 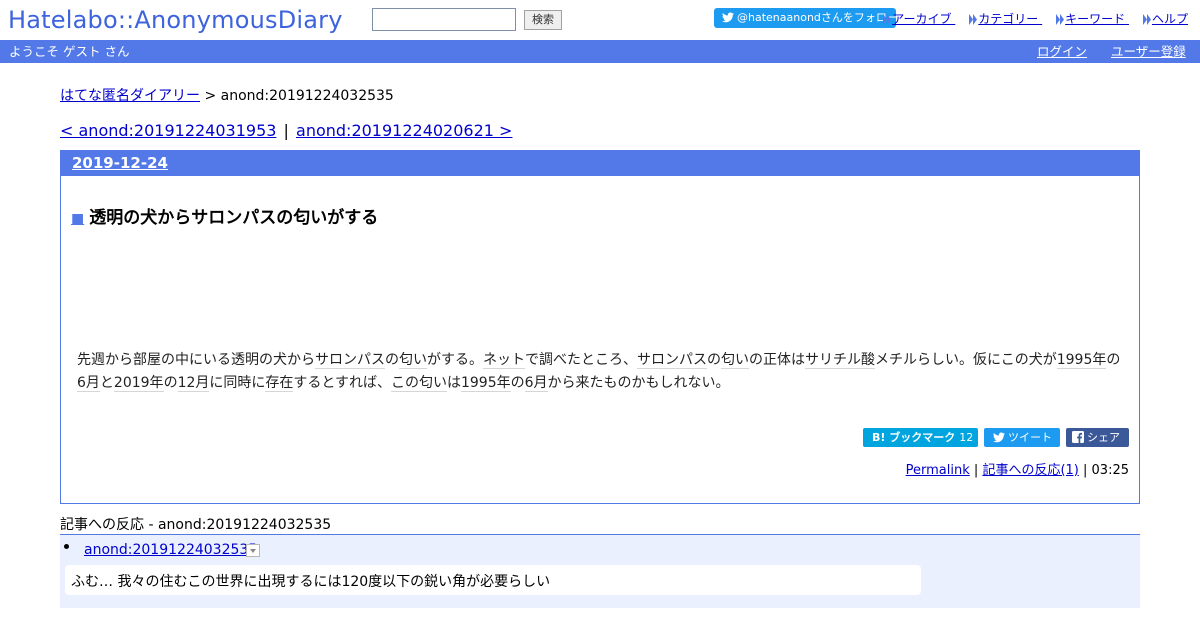 I want to click on reactions-heading: 記事への反応 - anond:20191224032535, so click(x=196, y=525).